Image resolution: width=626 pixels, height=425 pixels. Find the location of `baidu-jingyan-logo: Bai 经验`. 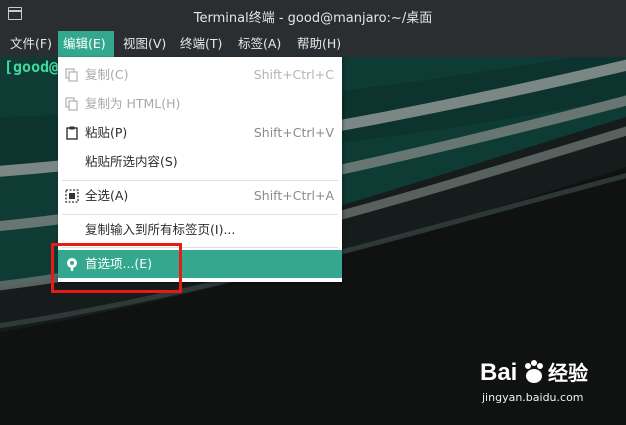

baidu-jingyan-logo: Bai 经验 is located at coordinates (534, 372).